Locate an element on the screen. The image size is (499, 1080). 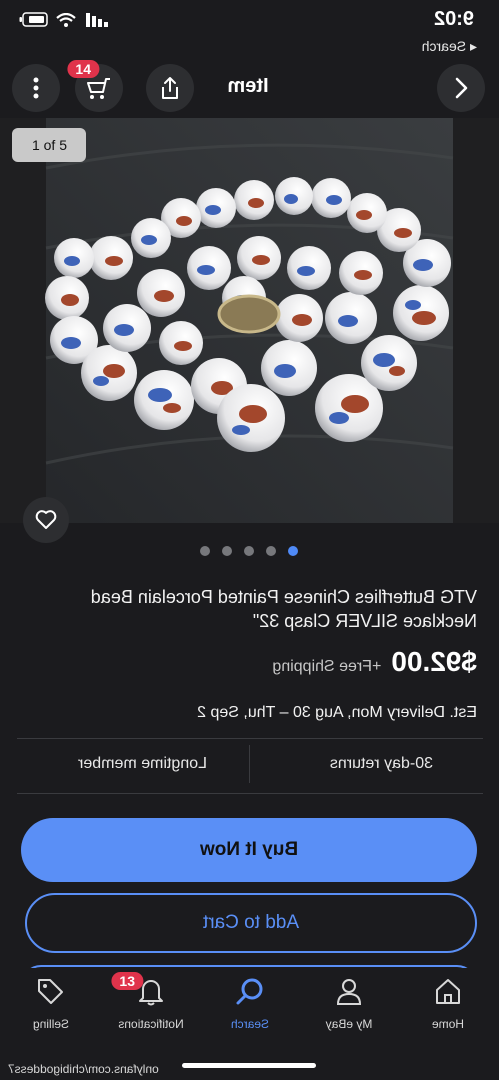
status-bar: 9:02 ◂ Search is located at coordinates (249, 28).